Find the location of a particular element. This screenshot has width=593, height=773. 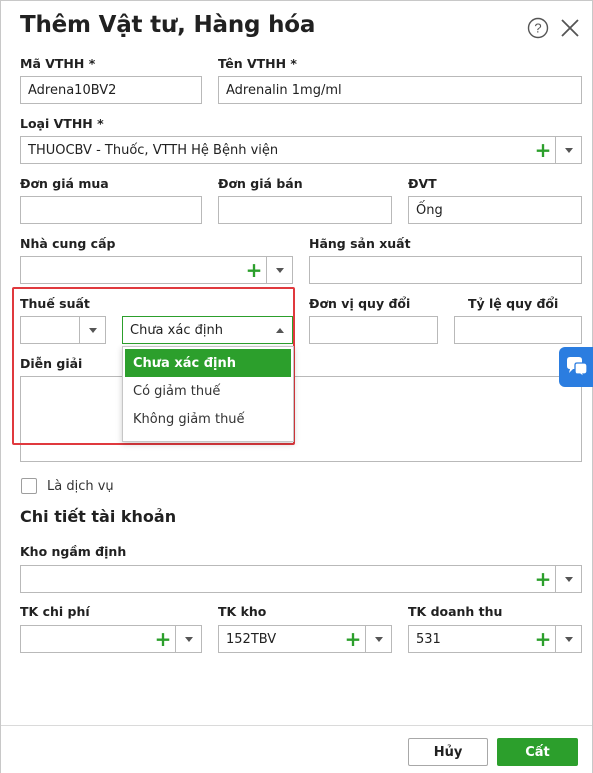

ten-vthh-label: Tên VTHH * is located at coordinates (257, 63).